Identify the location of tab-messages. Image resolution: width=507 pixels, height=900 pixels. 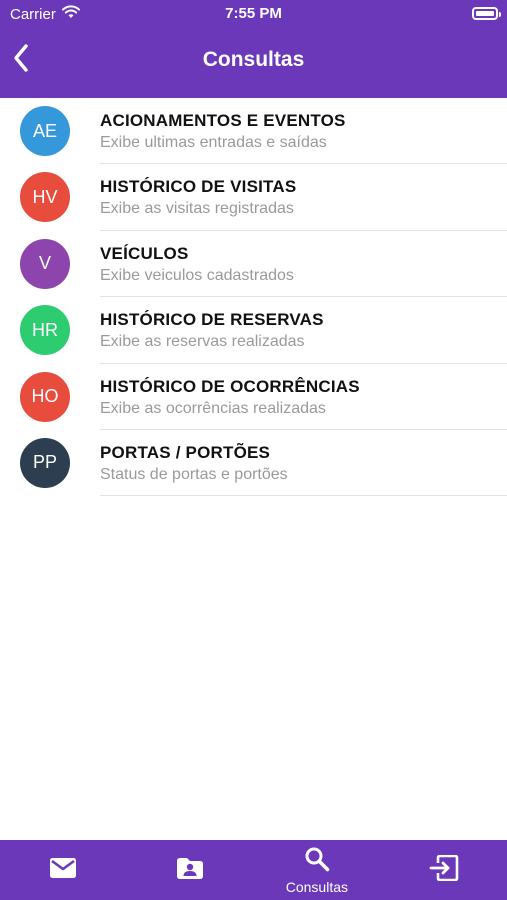
(63, 870).